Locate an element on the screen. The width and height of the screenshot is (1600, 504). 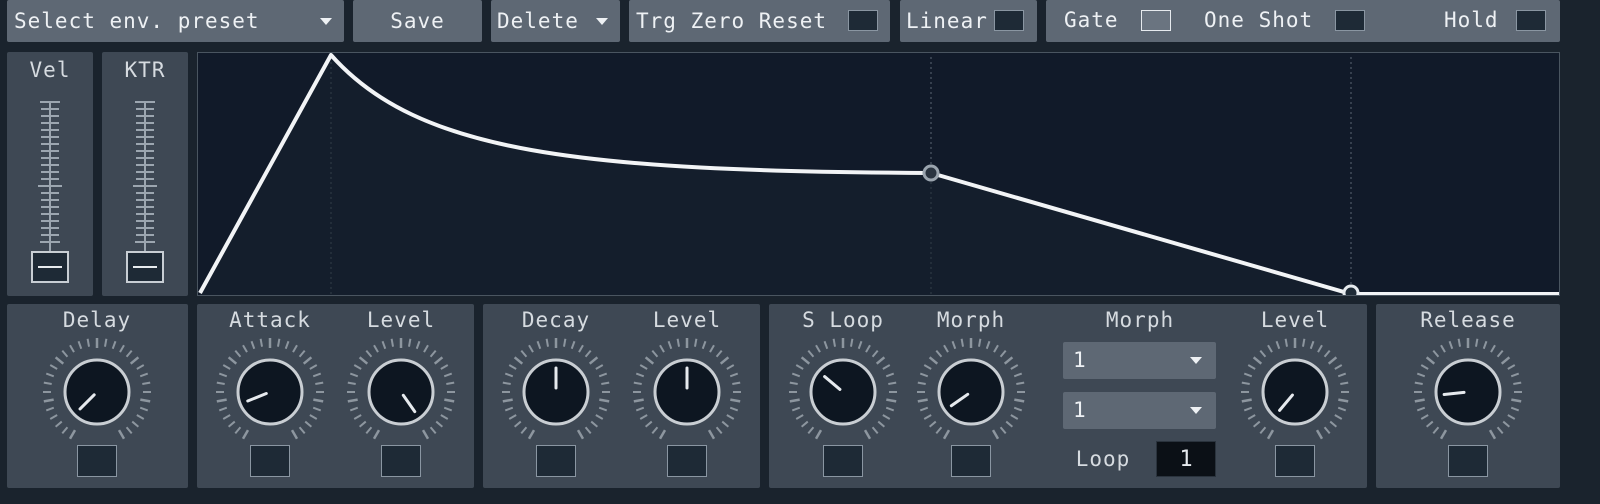
decay-mod-slot is located at coordinates (556, 461).